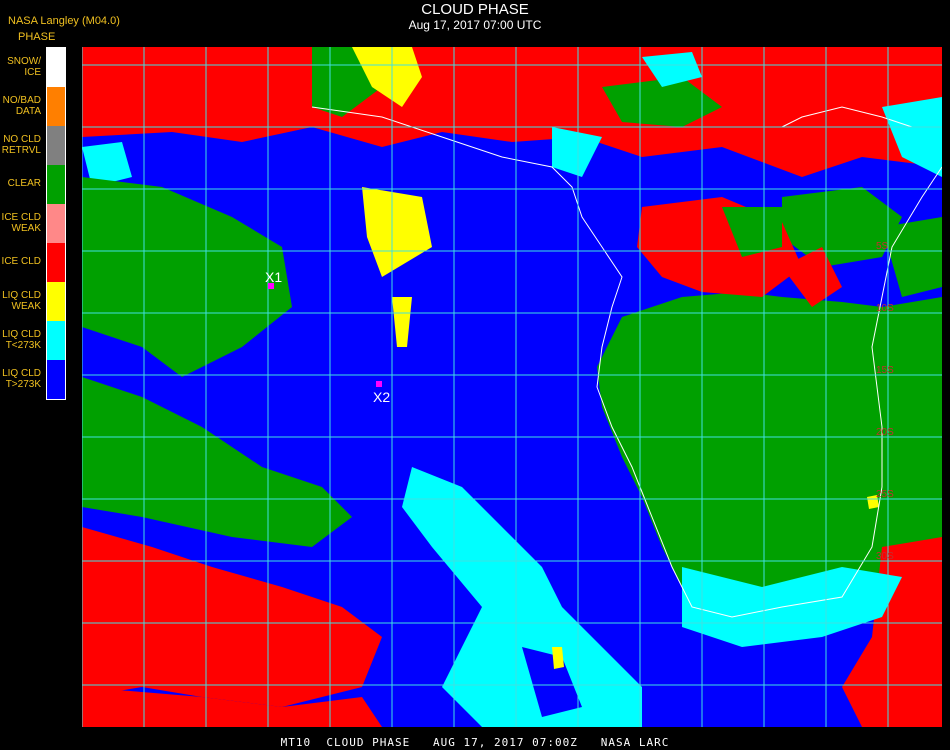  I want to click on legend-item-label: LIQ CLD T<273K, so click(21, 339).